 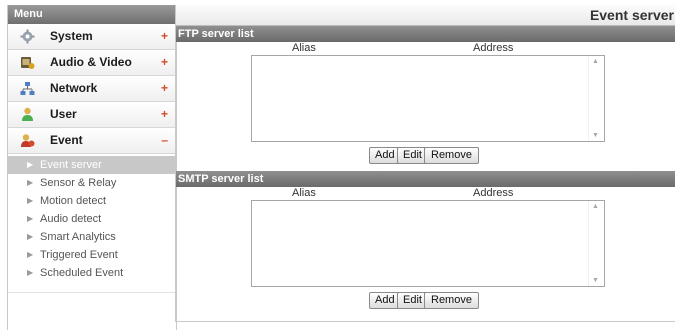 I want to click on video-icon, so click(x=27, y=62).